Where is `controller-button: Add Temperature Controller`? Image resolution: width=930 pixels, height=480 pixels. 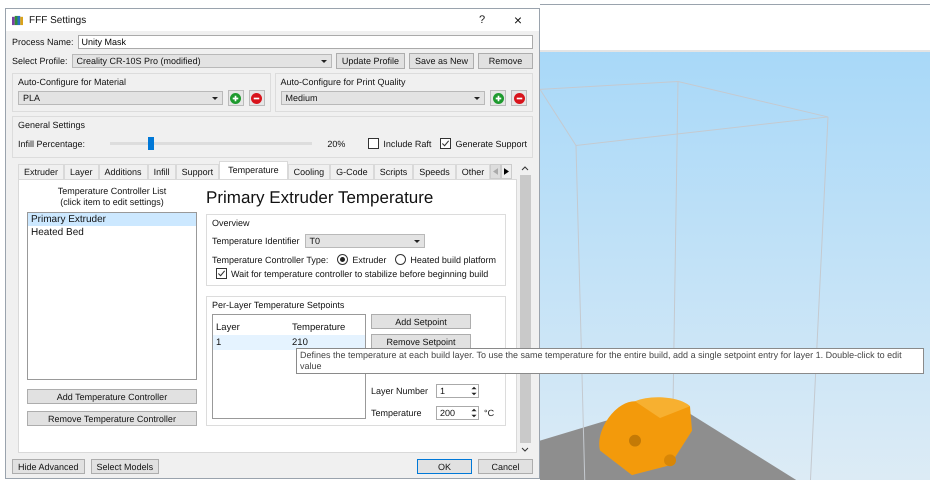 controller-button: Add Temperature Controller is located at coordinates (112, 396).